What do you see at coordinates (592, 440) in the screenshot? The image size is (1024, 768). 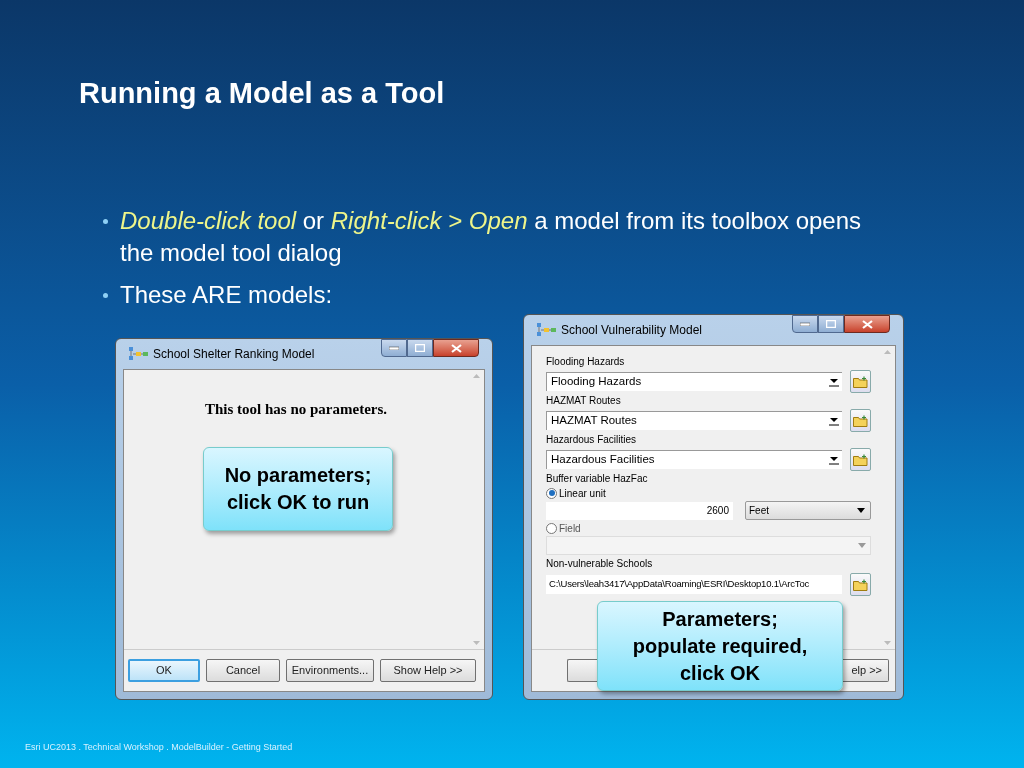 I see `field-label: Hazardous Facilities` at bounding box center [592, 440].